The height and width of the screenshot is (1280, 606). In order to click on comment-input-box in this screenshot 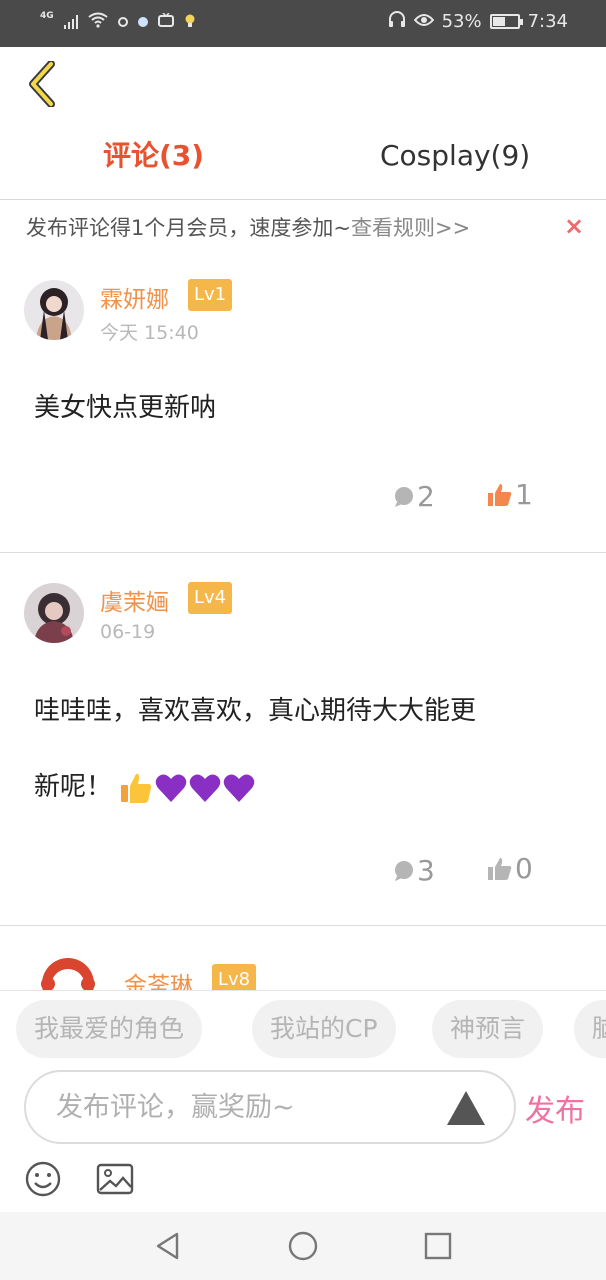, I will do `click(270, 1107)`.